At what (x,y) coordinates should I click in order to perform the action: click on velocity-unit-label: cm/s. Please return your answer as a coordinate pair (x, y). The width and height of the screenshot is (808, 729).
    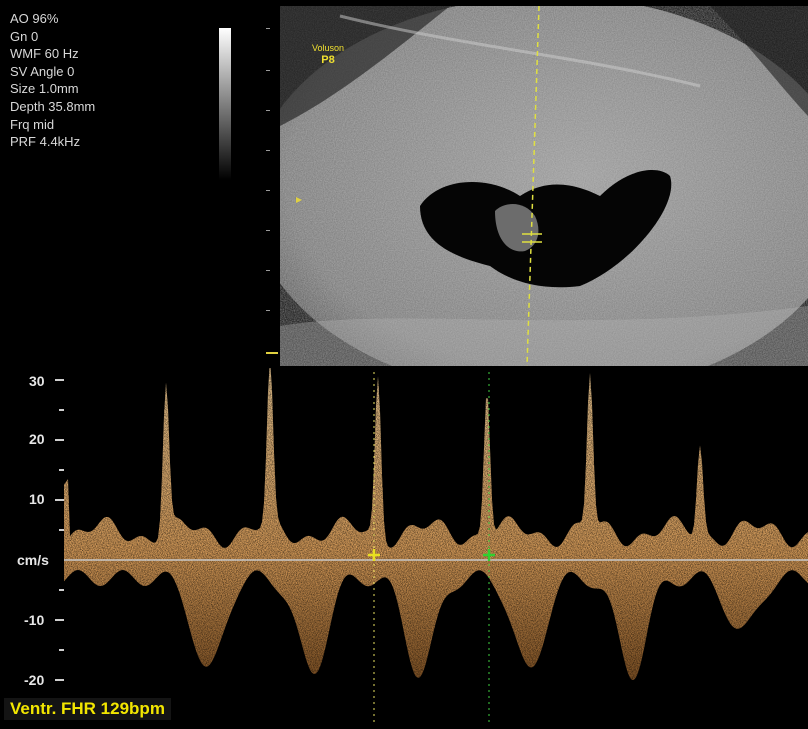
    Looking at the image, I should click on (33, 560).